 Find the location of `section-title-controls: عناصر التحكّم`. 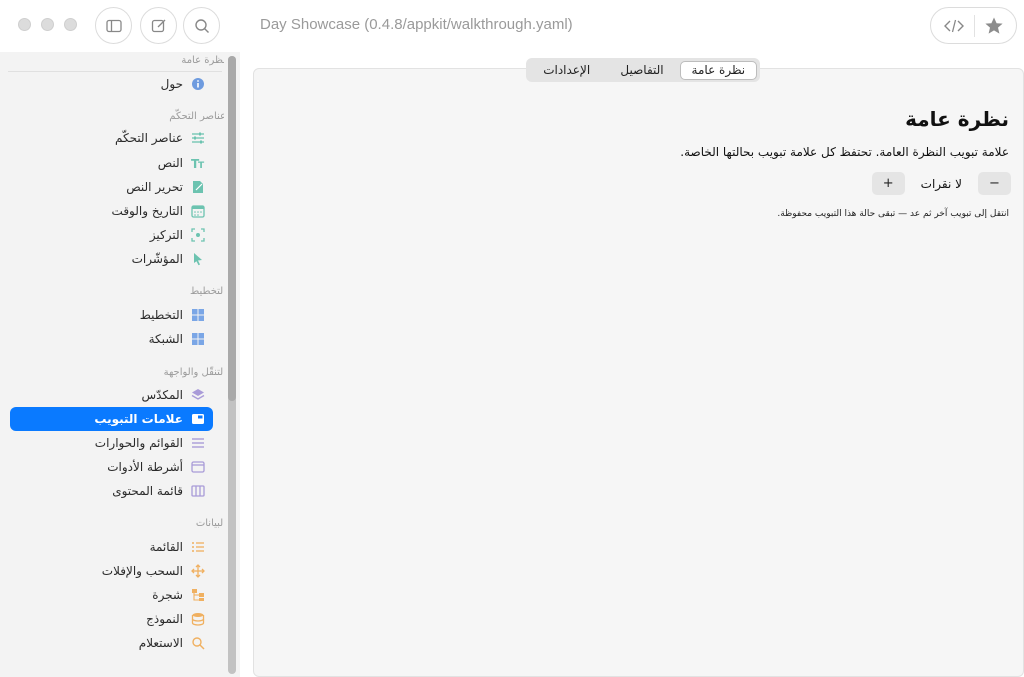

section-title-controls: عناصر التحكّم is located at coordinates (197, 116).